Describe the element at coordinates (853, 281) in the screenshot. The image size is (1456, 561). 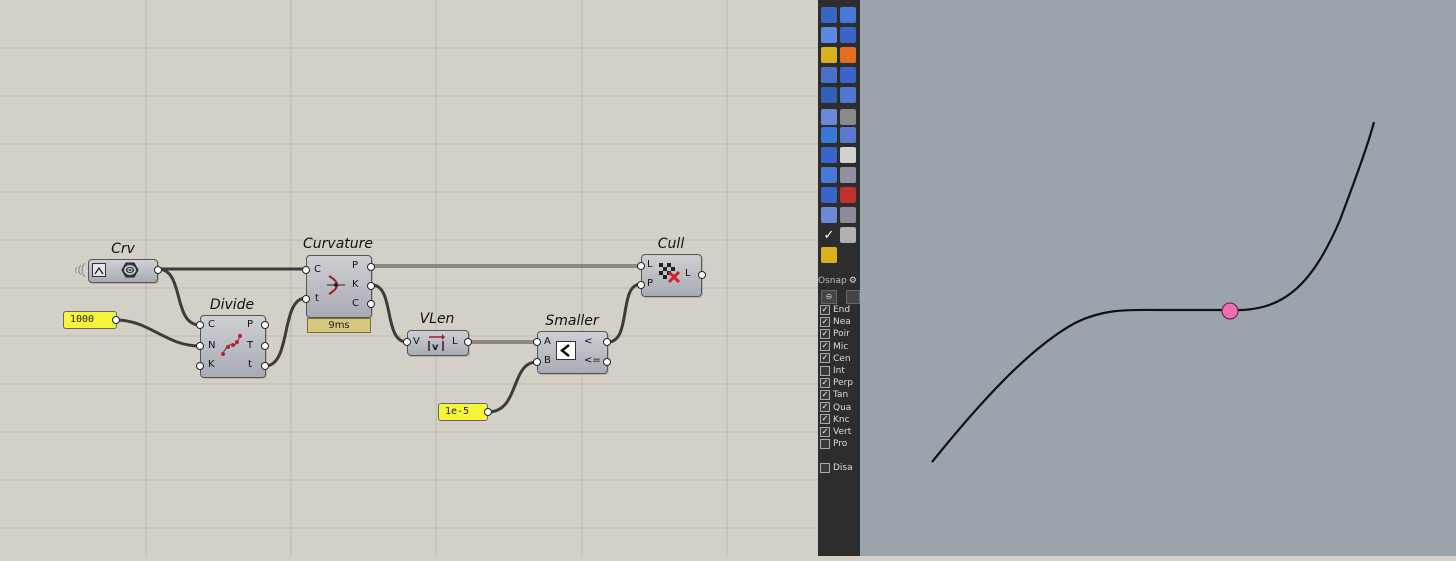
I see `gear-icon: ⚙` at that location.